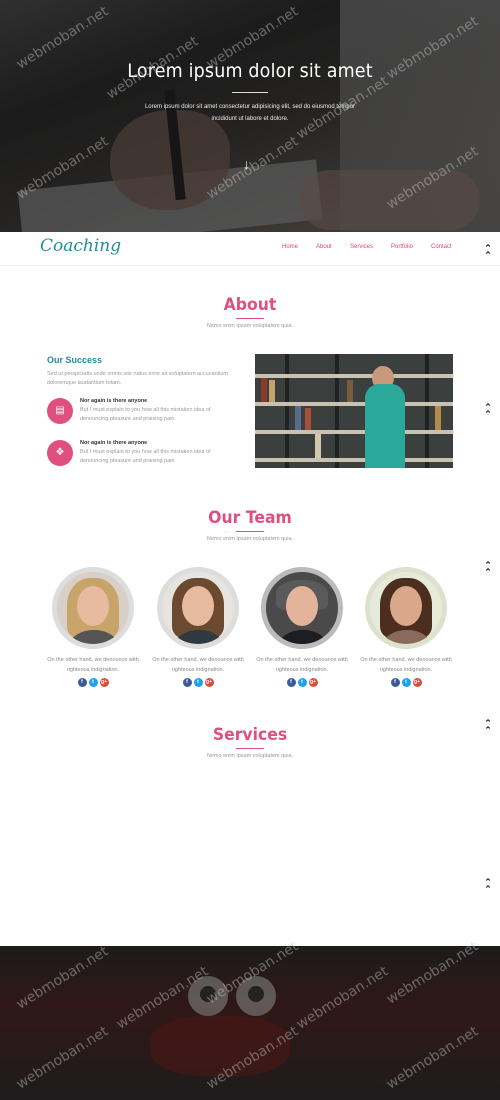 This screenshot has height=1100, width=500. Describe the element at coordinates (250, 71) in the screenshot. I see `hero-title: Lorem ipsum dolor sit amet` at that location.